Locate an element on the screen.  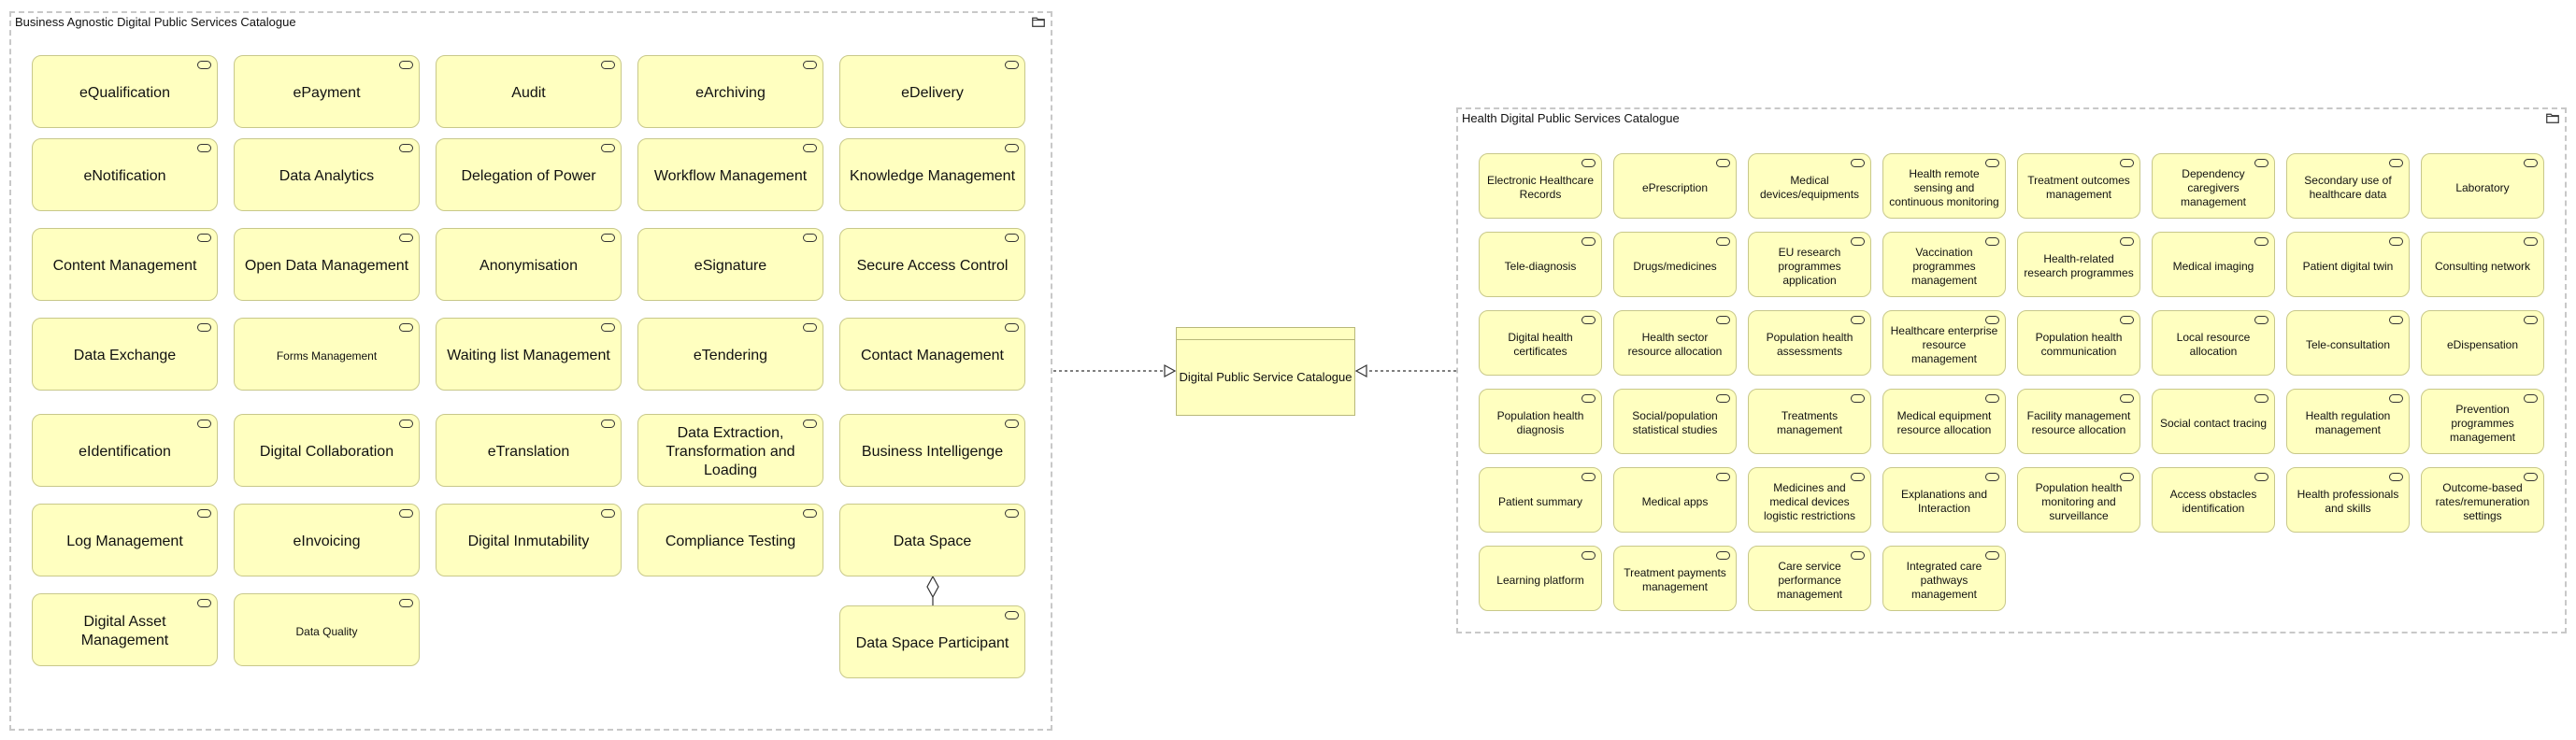
service-data-space: Data Space is located at coordinates (932, 540).